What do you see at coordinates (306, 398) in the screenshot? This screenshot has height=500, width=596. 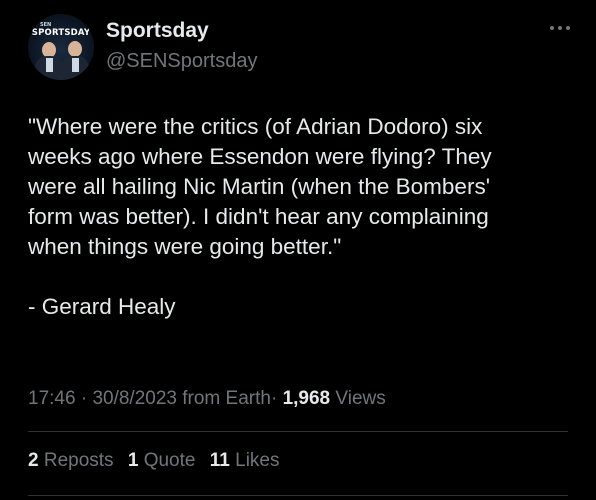 I see `views-count: 1,968` at bounding box center [306, 398].